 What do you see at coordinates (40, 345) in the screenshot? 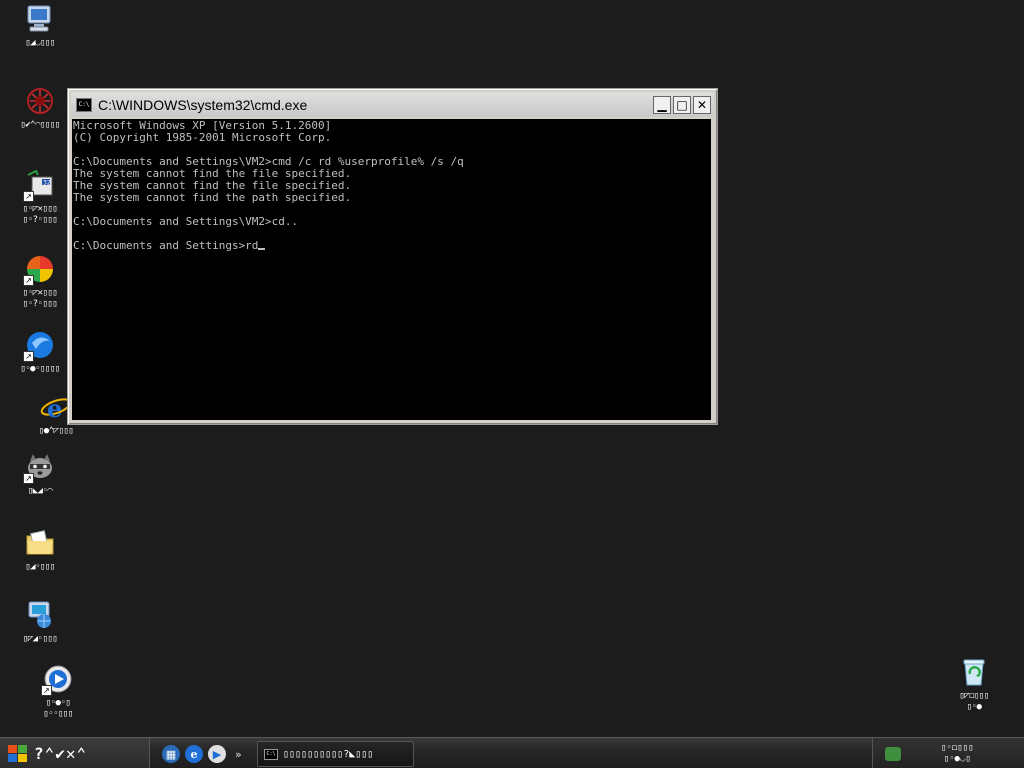
I see `blue-orb-icon: ↗` at bounding box center [40, 345].